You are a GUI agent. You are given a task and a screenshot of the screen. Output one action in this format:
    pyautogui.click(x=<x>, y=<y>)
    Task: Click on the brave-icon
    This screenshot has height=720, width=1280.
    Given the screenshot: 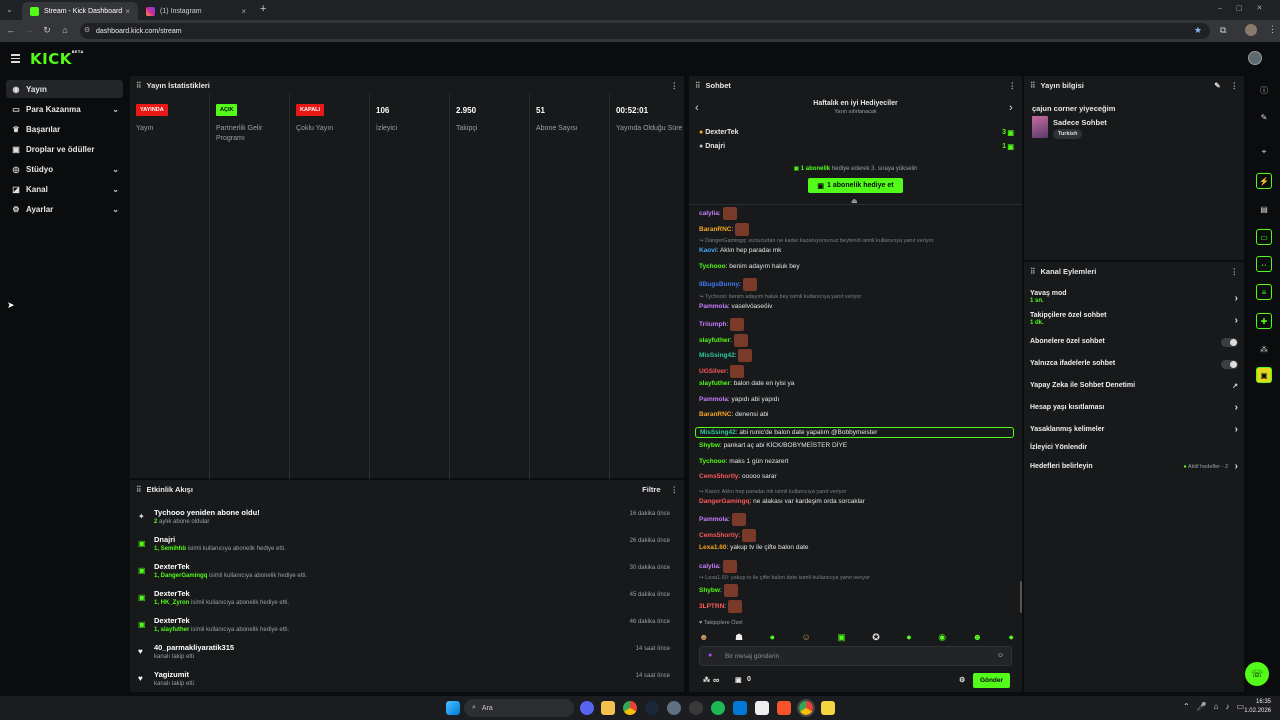 What is the action you would take?
    pyautogui.click(x=784, y=708)
    